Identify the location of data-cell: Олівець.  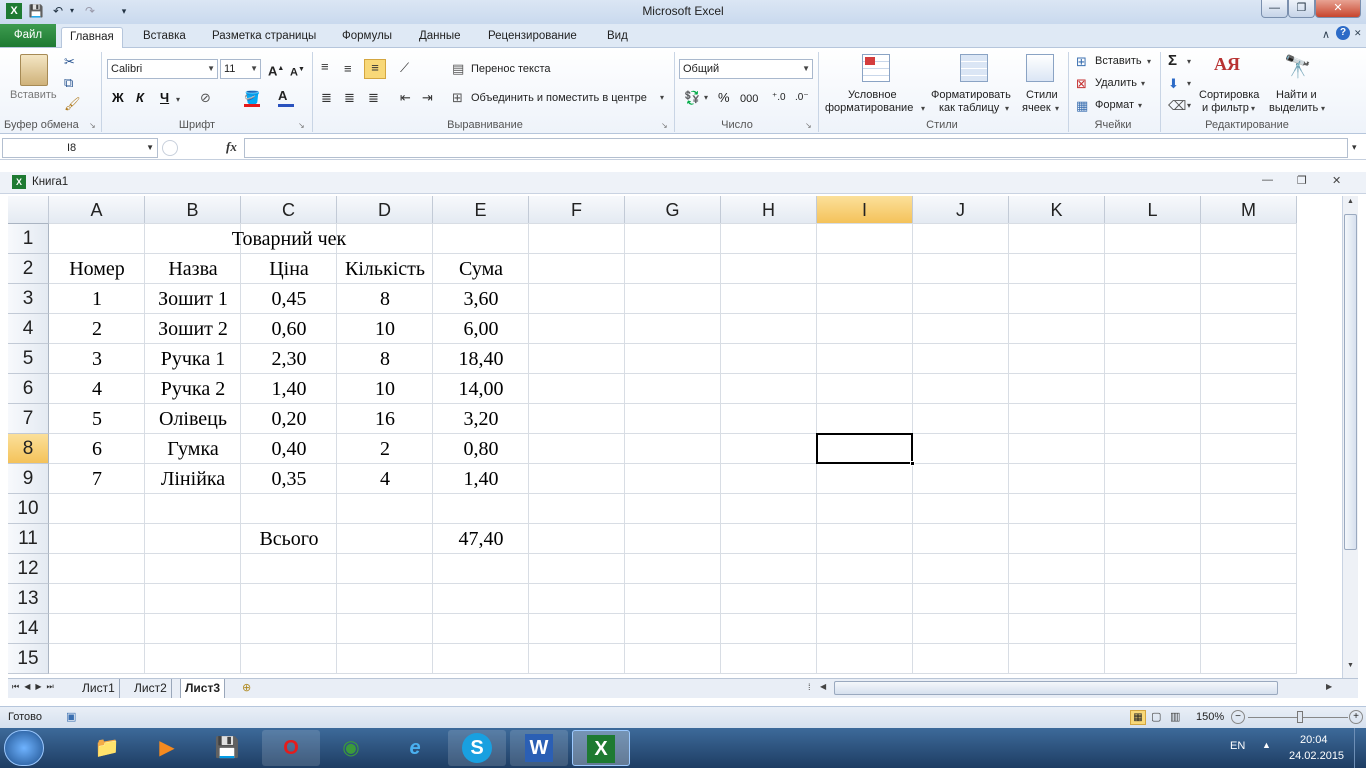
(193, 419).